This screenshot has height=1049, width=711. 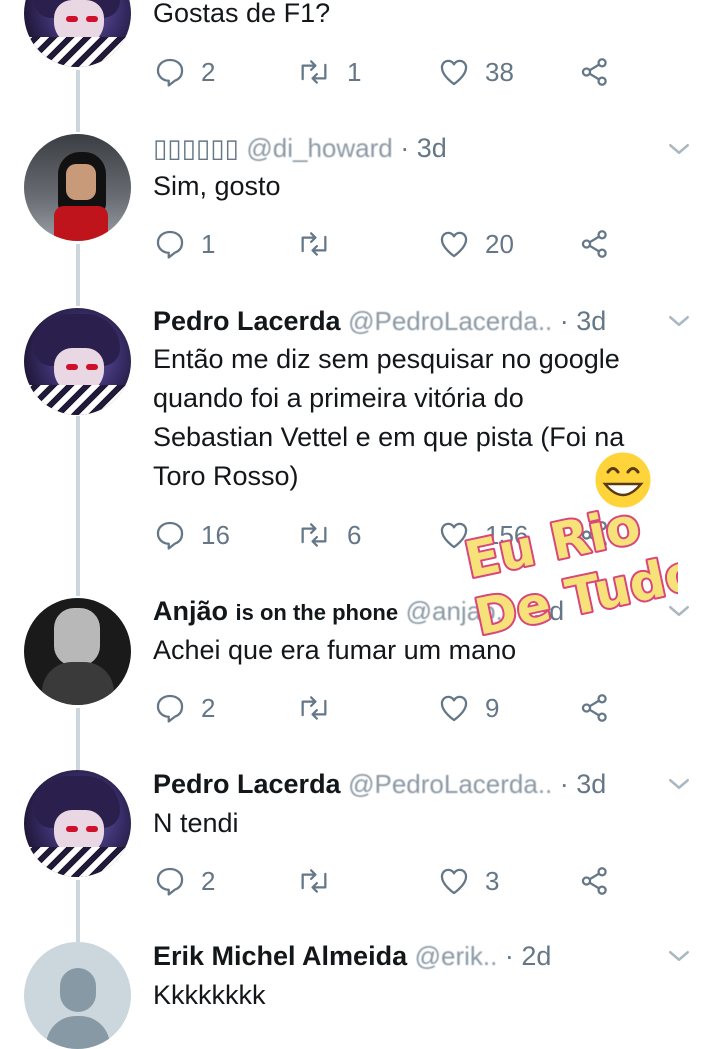 I want to click on tweet-header: ▯▯▯▯▯▯ @di_howard · 3d, so click(x=300, y=148).